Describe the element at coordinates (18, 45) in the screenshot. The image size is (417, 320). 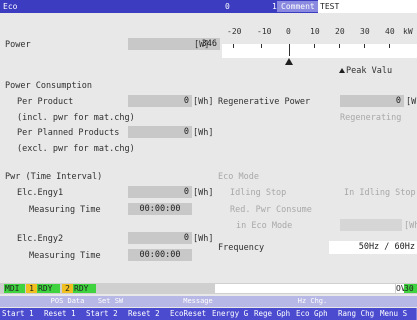
I see `power-label: Power` at that location.